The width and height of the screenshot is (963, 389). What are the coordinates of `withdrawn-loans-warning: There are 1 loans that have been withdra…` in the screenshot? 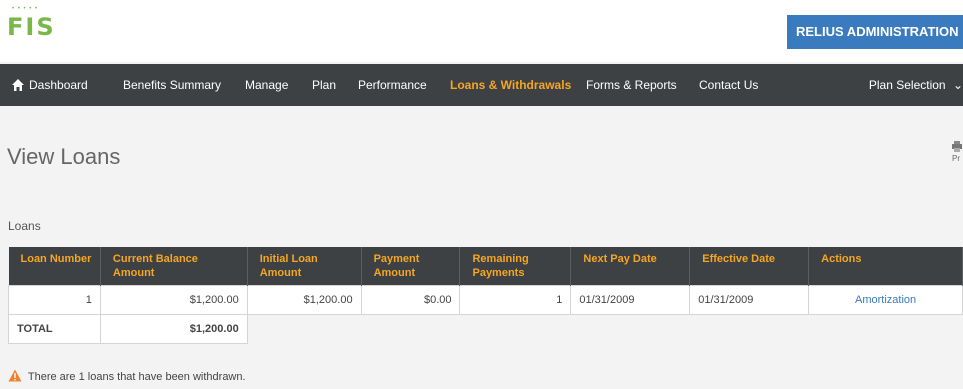 It's located at (127, 377).